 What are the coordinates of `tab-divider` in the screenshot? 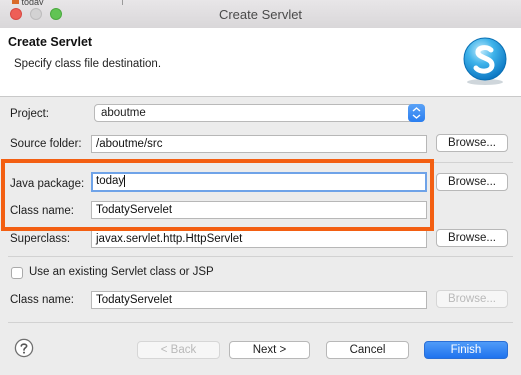 It's located at (122, 2).